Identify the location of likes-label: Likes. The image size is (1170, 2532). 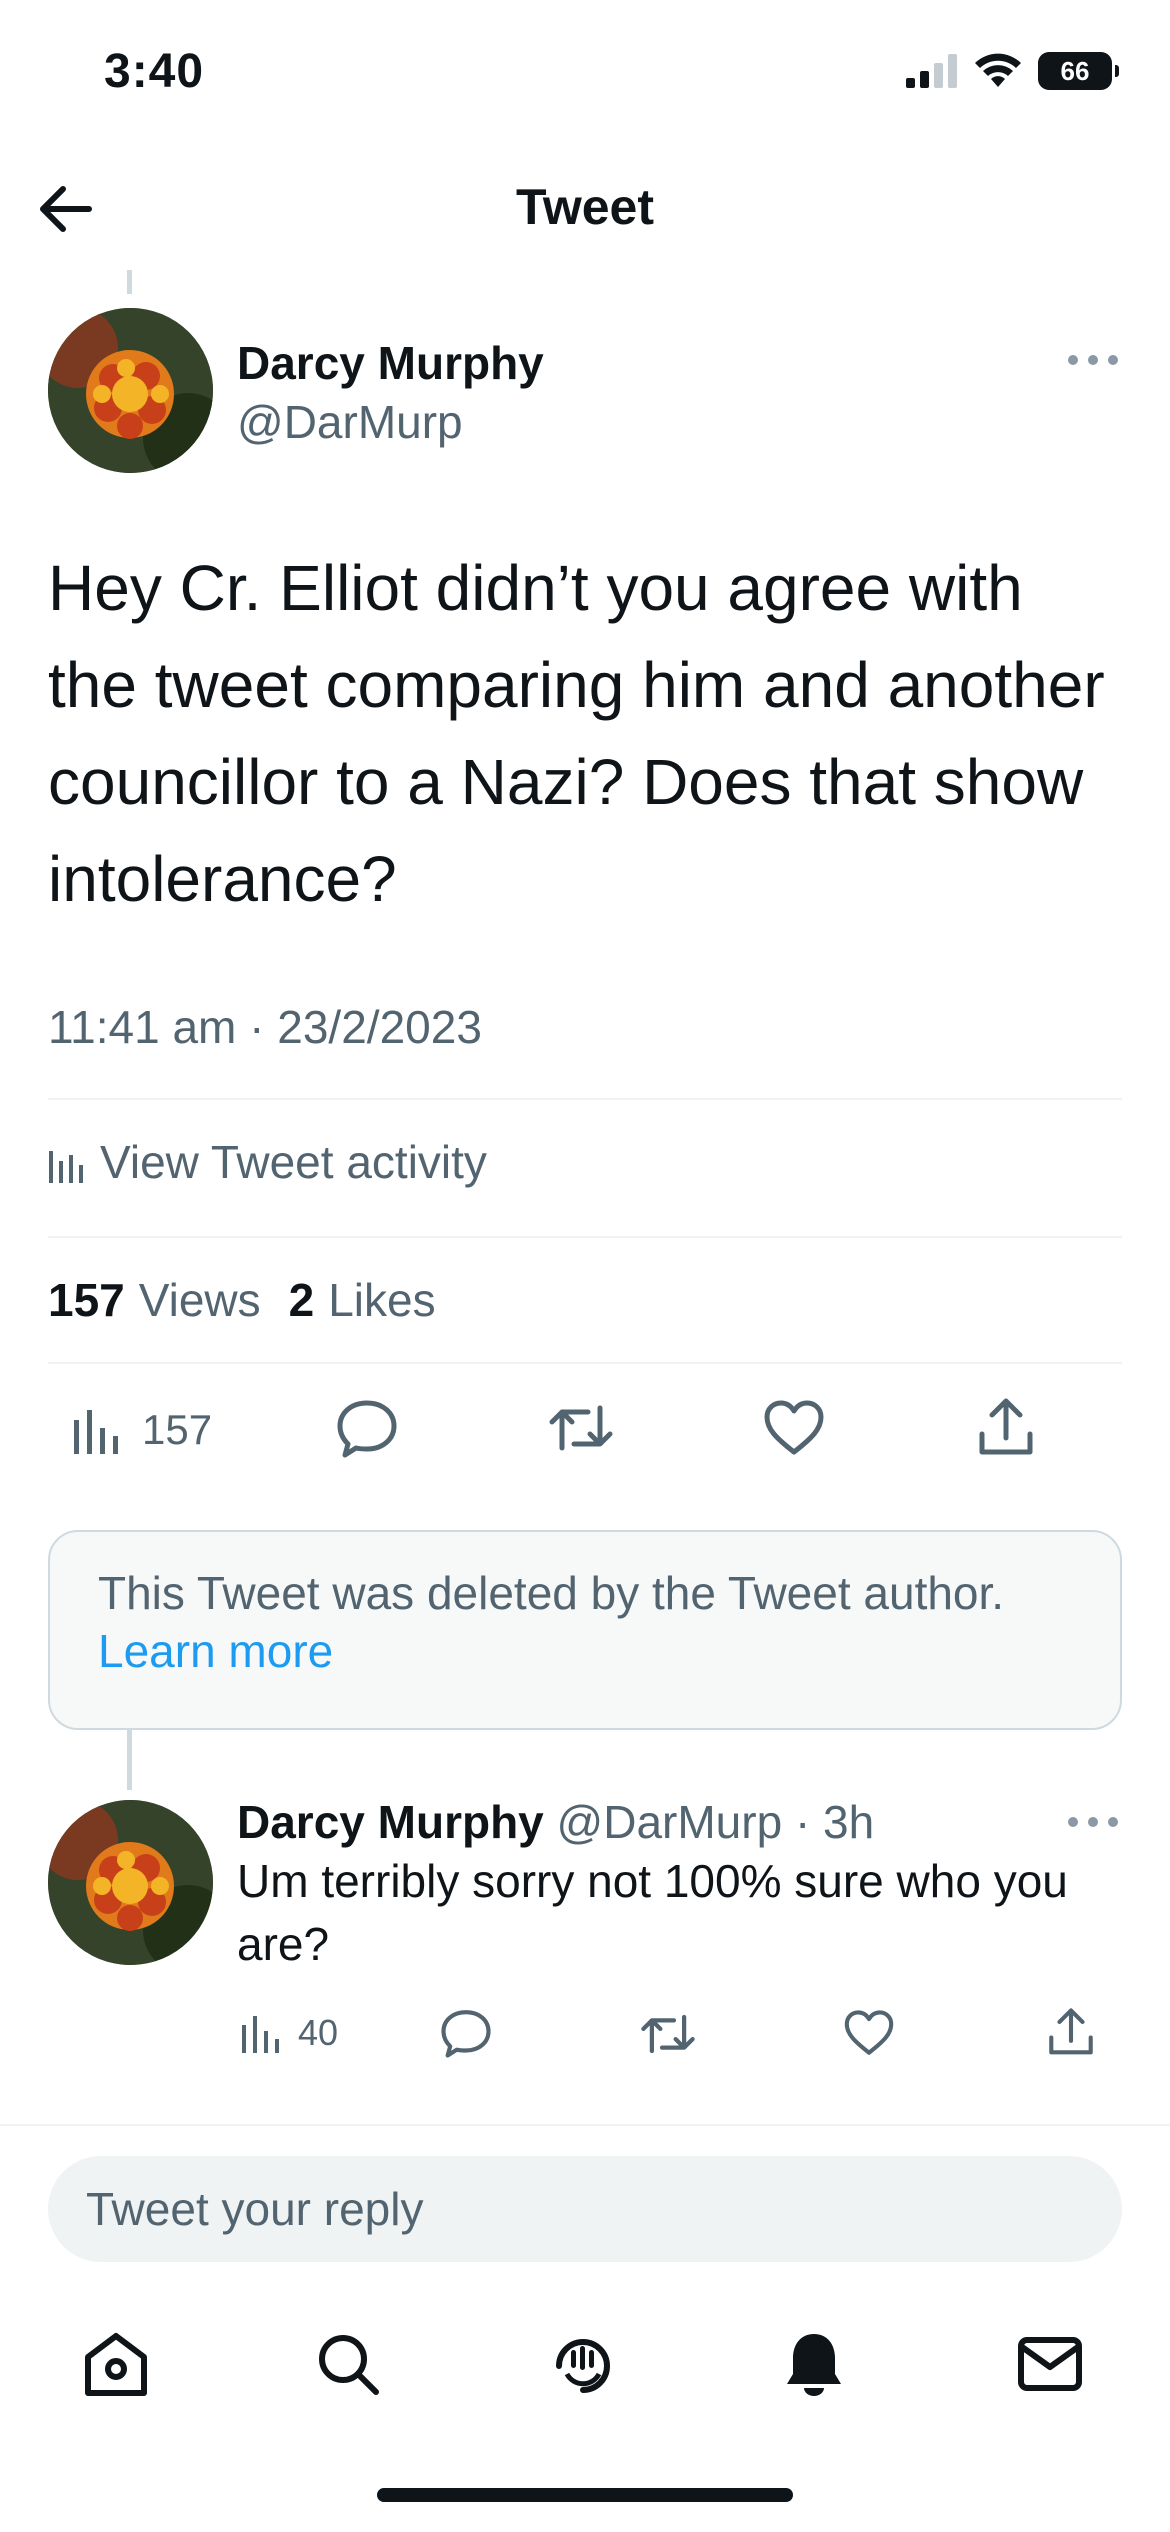
(381, 1300).